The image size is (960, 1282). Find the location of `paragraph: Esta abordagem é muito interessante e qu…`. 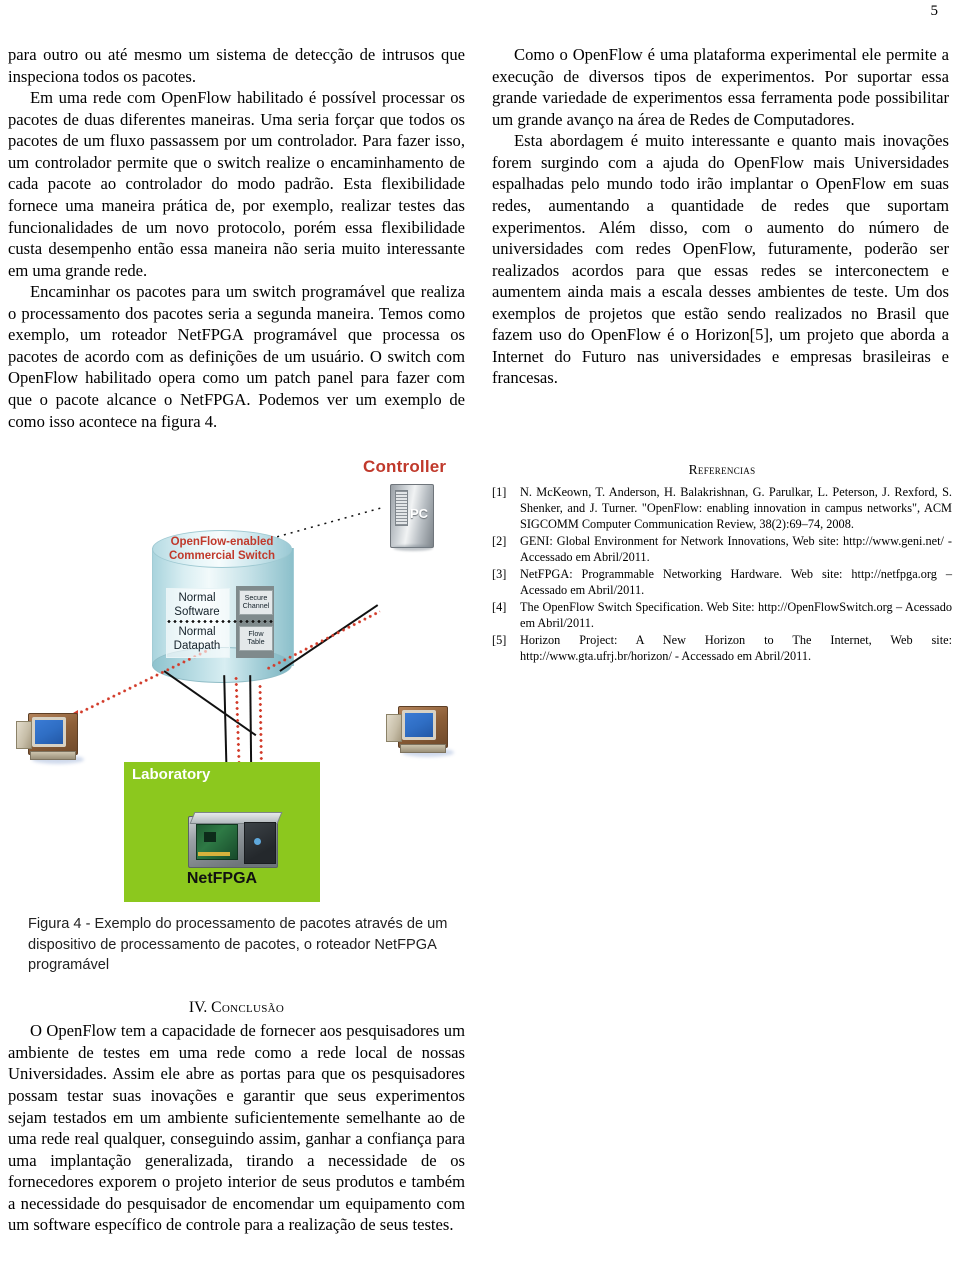

paragraph: Esta abordagem é muito interessante e qu… is located at coordinates (720, 259).